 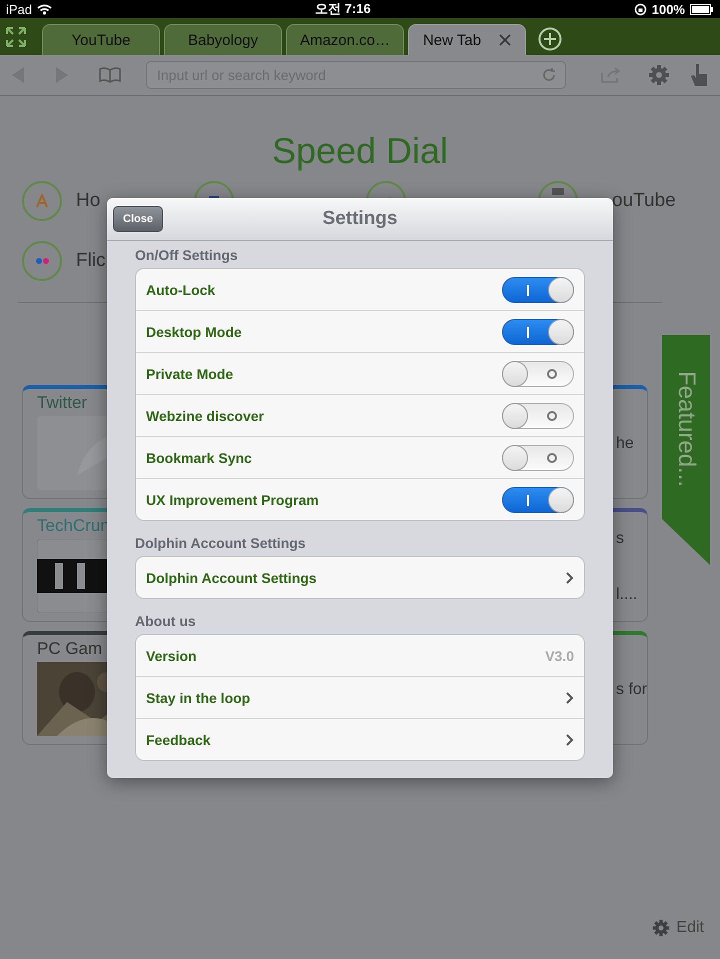 What do you see at coordinates (194, 332) in the screenshot?
I see `setting-label: Desktop Mode` at bounding box center [194, 332].